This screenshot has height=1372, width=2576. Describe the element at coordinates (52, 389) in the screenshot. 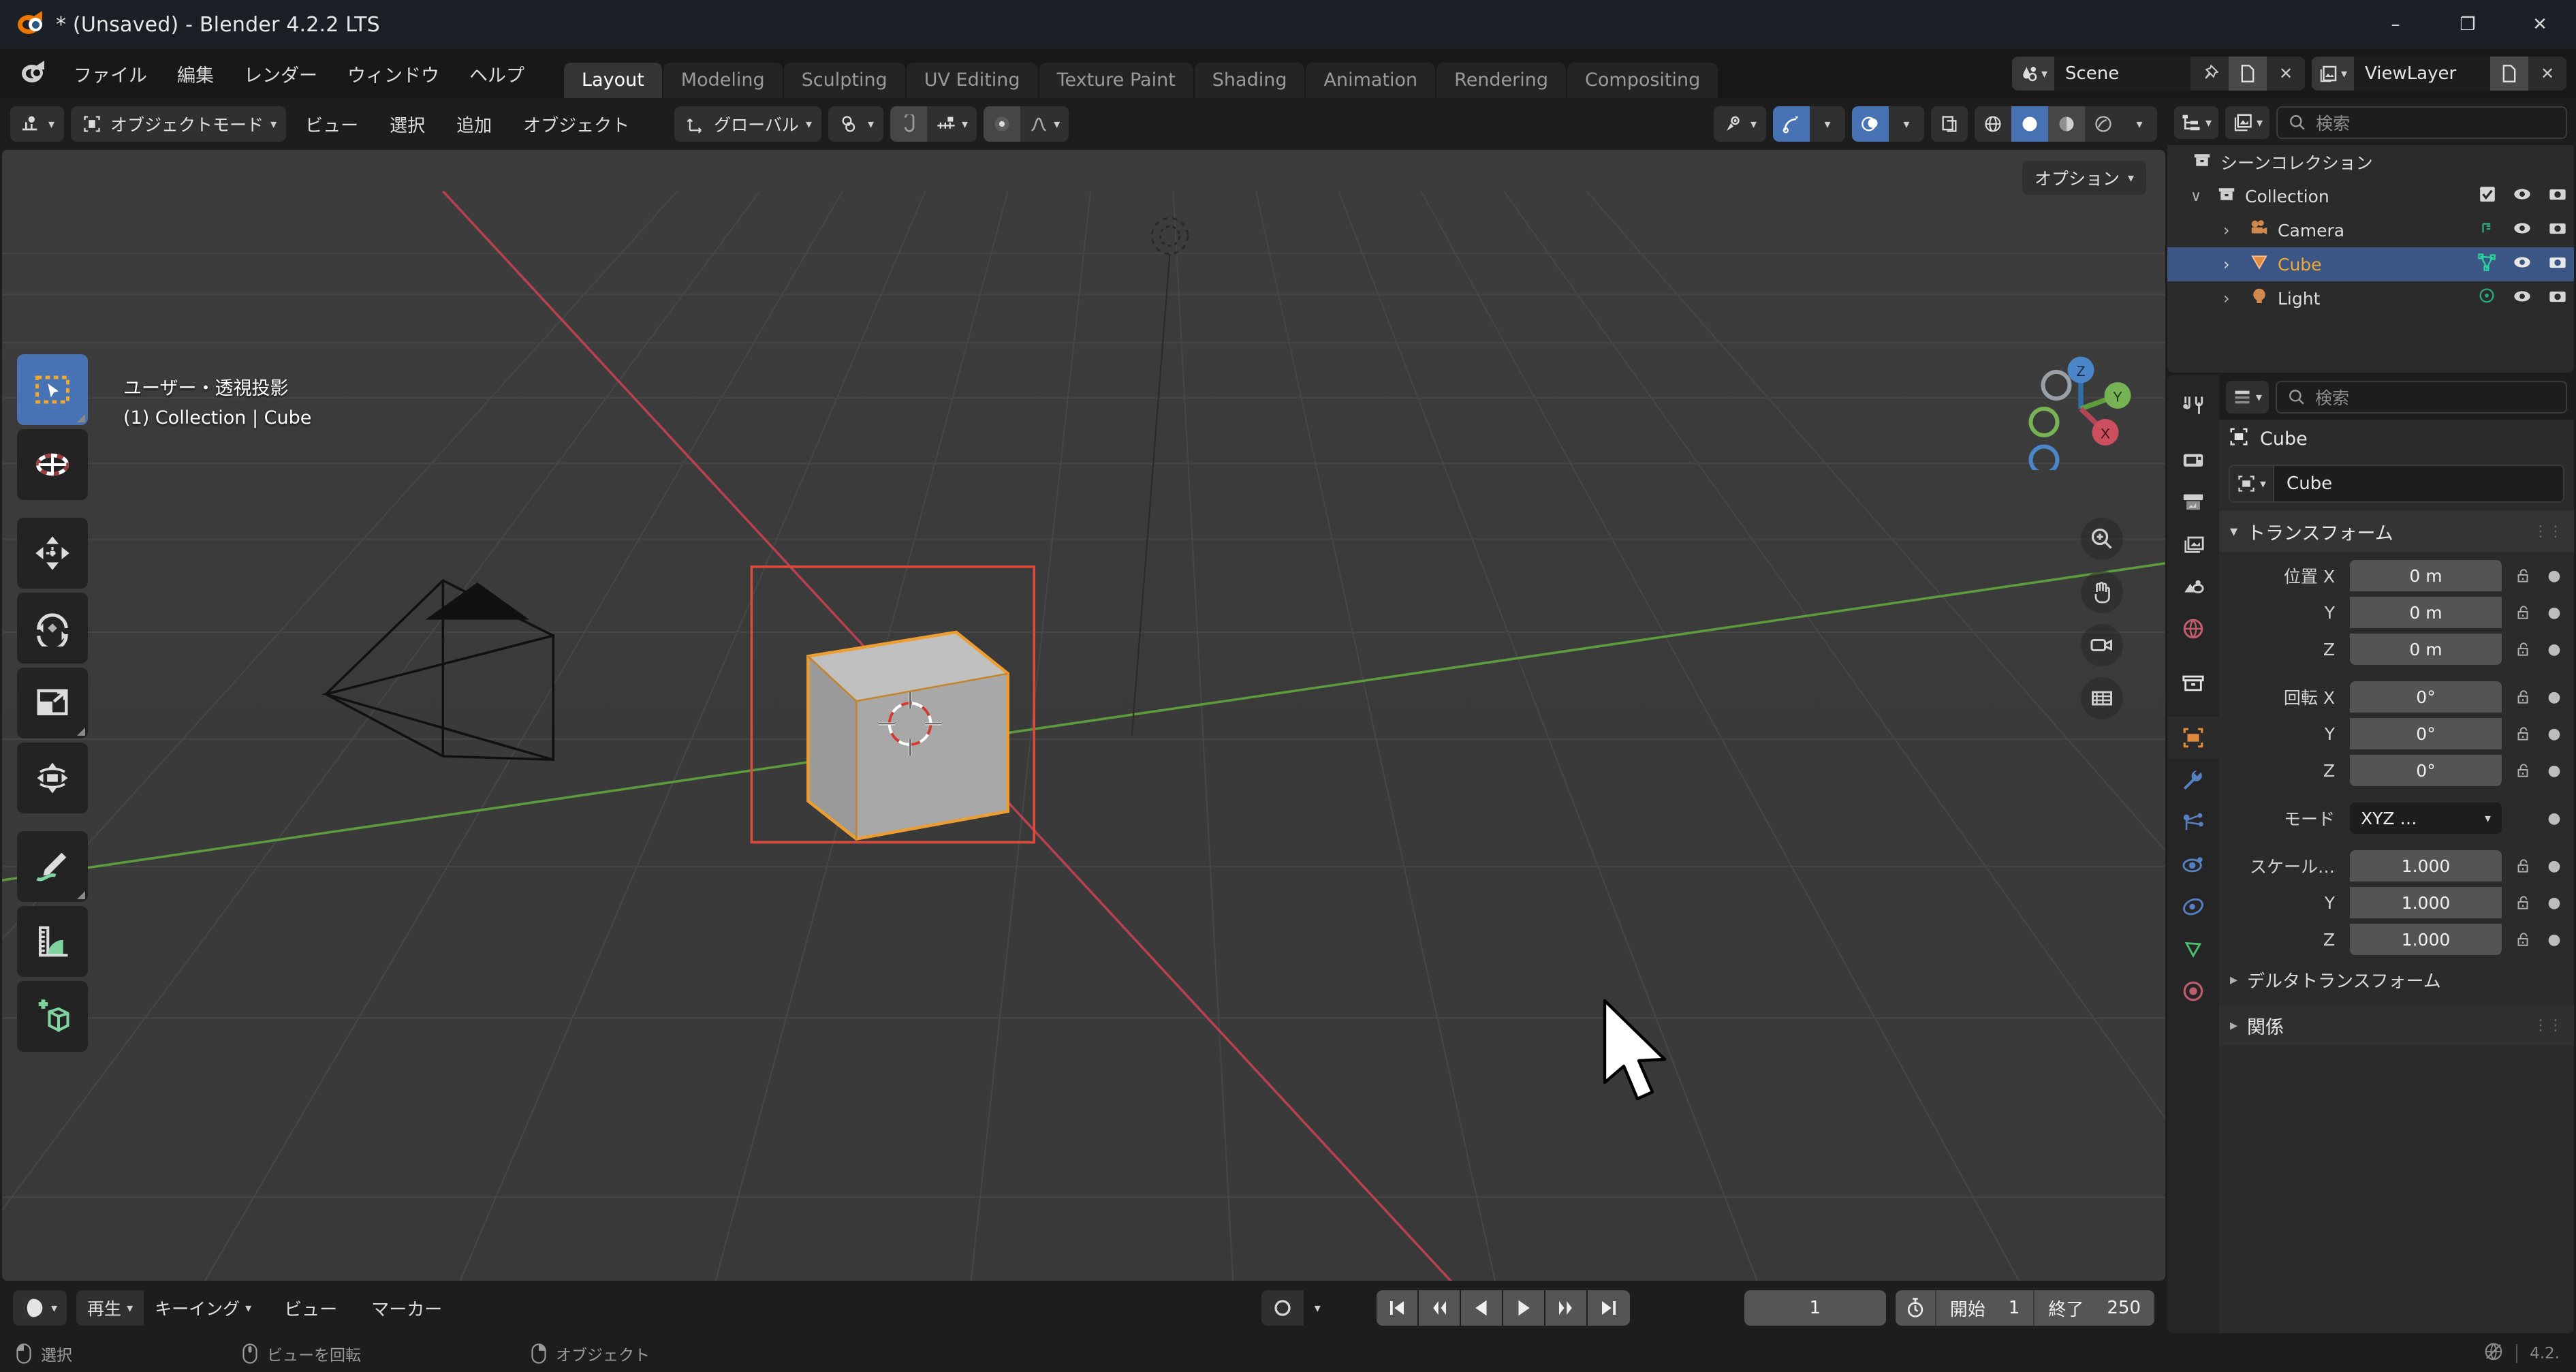

I see `tool-select-box` at that location.